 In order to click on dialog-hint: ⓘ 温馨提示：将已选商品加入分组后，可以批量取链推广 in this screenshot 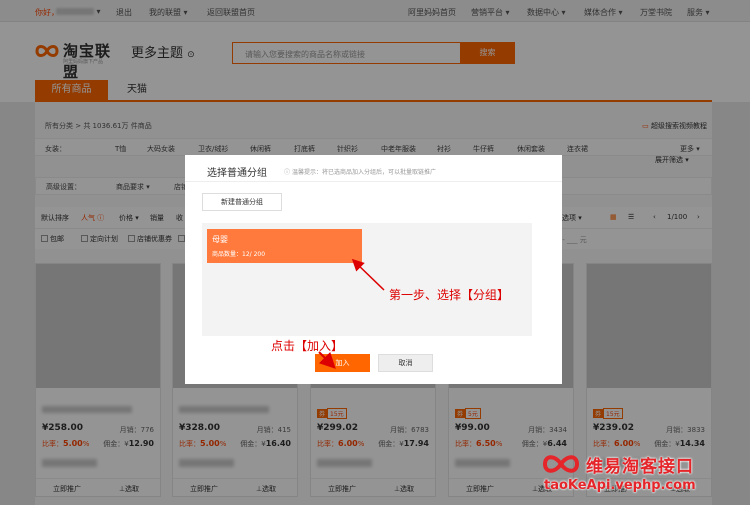, I will do `click(360, 172)`.